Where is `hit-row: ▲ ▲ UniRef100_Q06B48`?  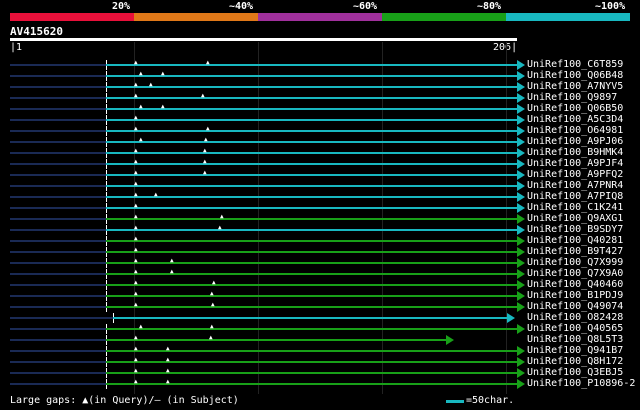 hit-row: ▲ ▲ UniRef100_Q06B48 is located at coordinates (320, 75).